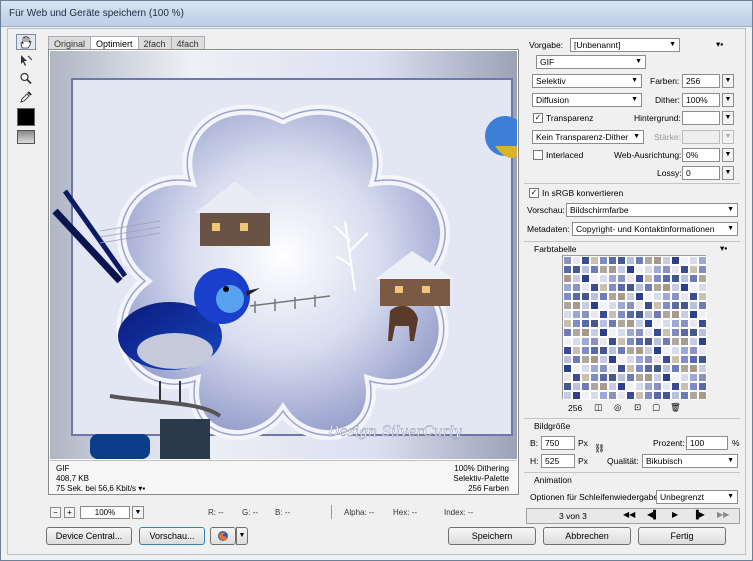  I want to click on lossy-dropdown: ▼, so click(728, 173).